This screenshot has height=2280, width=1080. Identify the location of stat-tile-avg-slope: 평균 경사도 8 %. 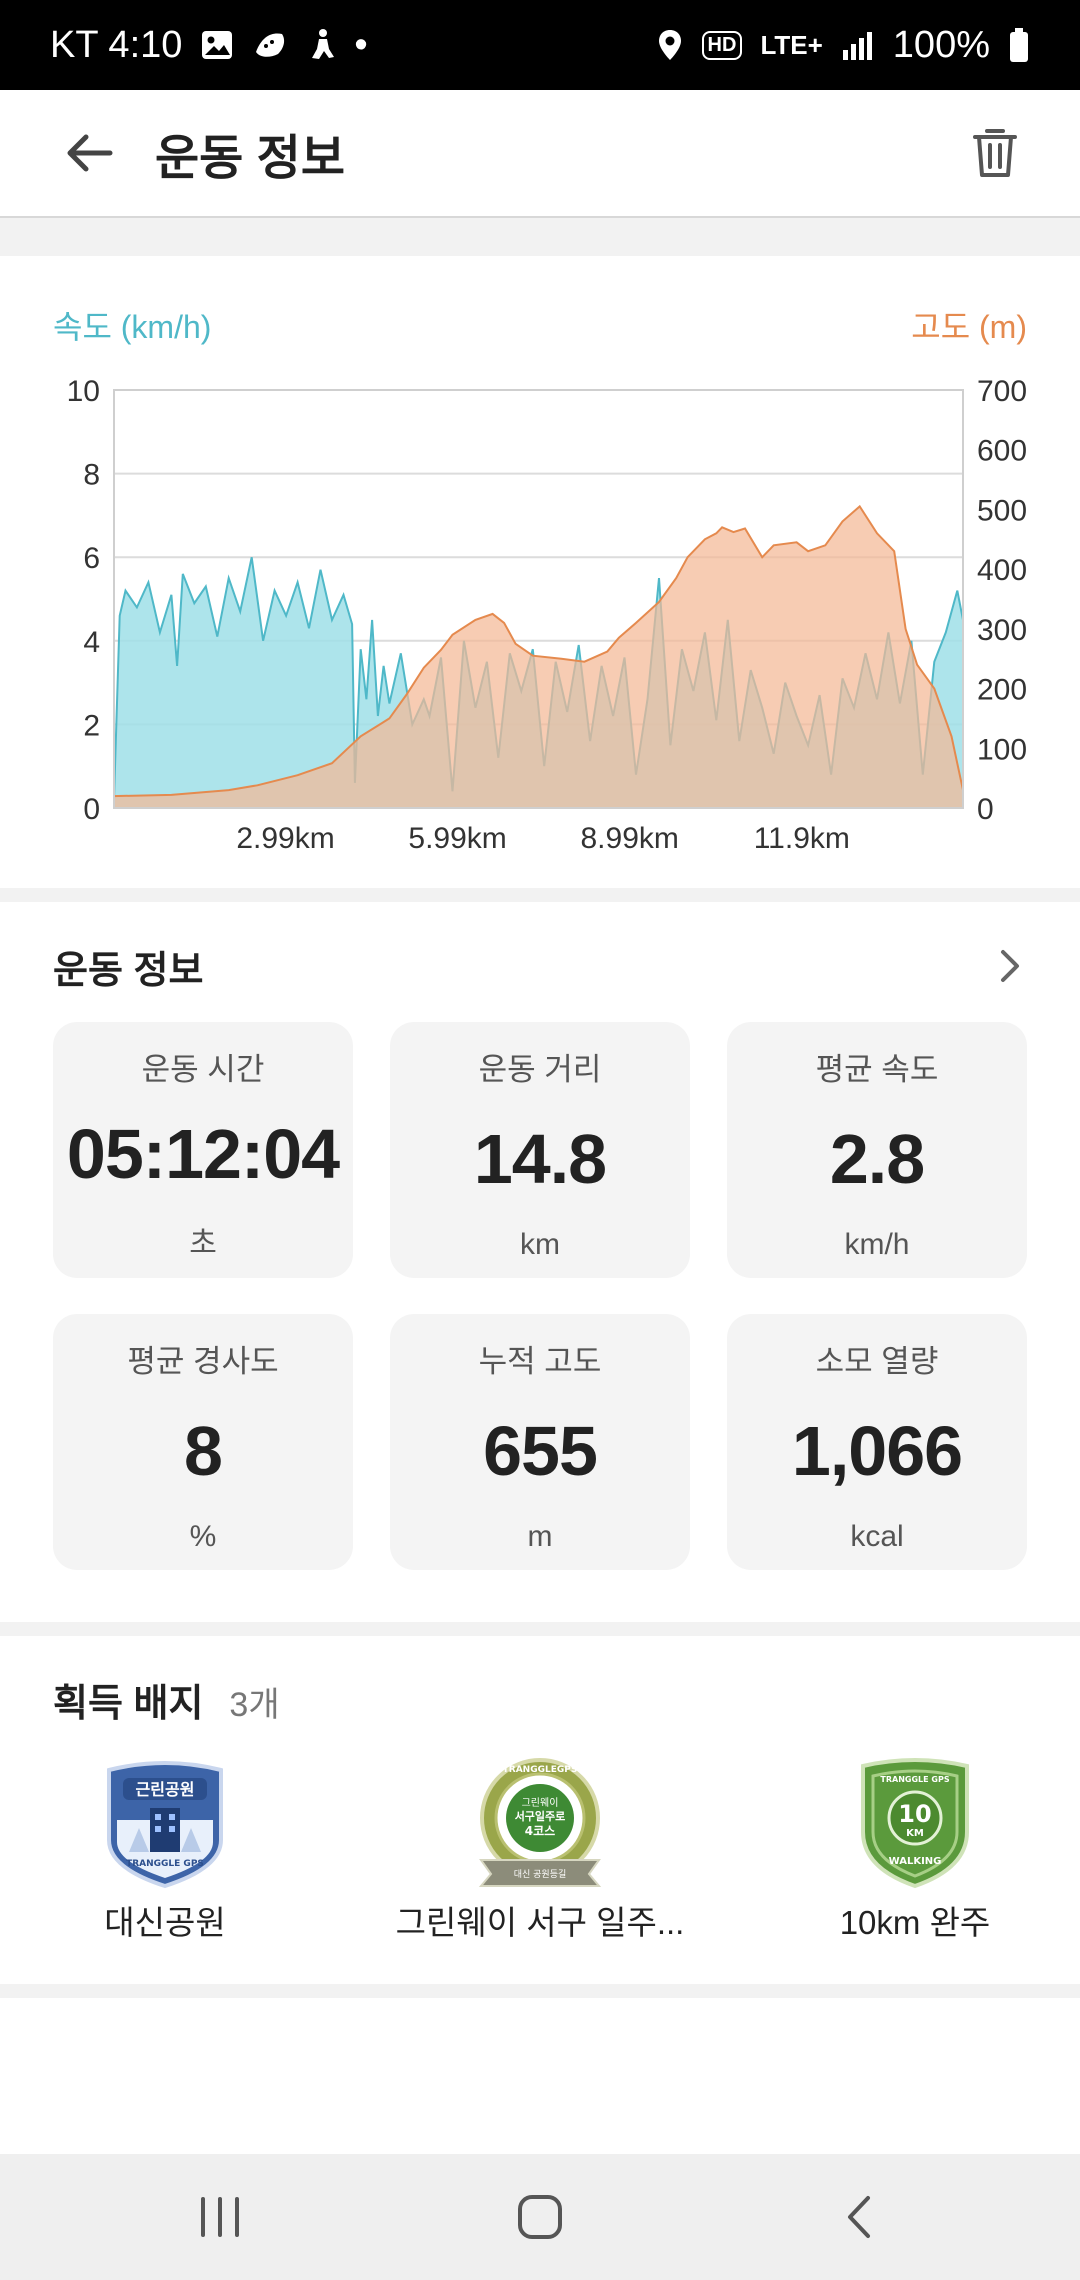
(203, 1442).